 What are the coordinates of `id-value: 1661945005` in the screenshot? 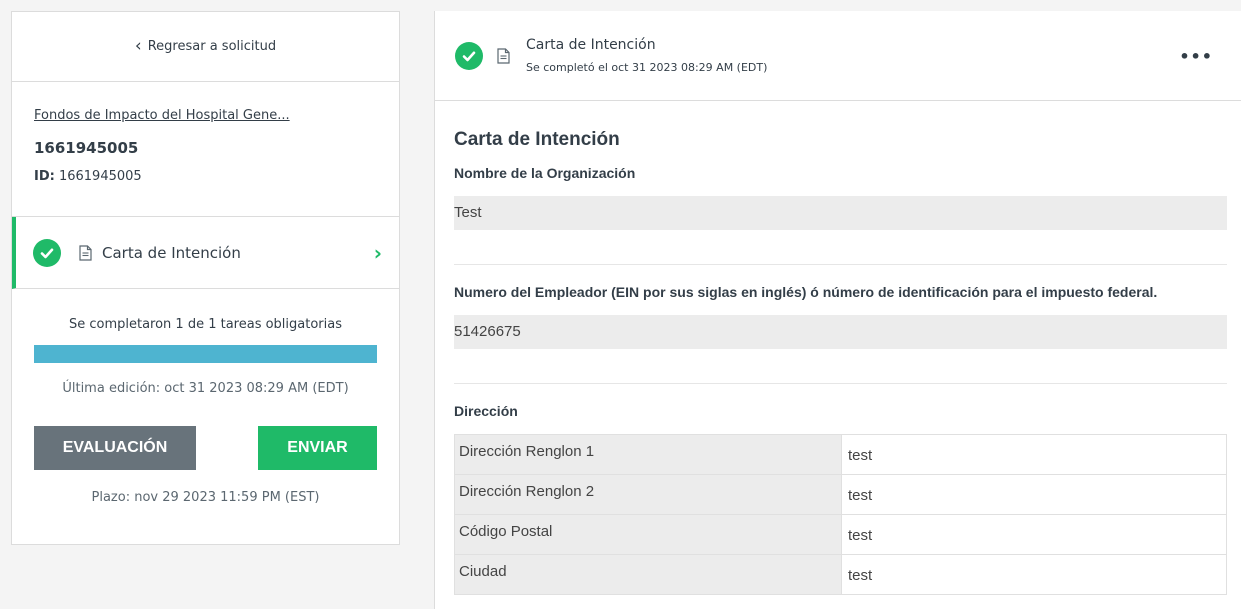 It's located at (100, 176).